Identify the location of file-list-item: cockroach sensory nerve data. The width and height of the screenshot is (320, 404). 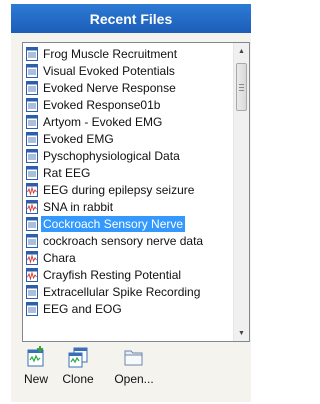
(128, 240).